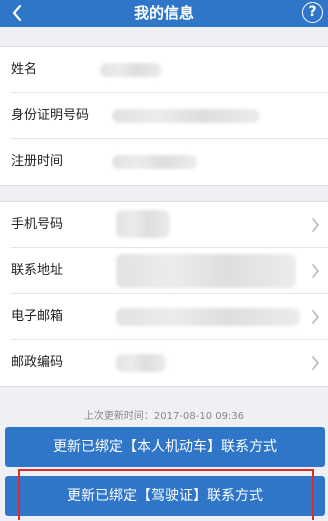 The height and width of the screenshot is (521, 328). I want to click on email-label: 电子邮箱, so click(37, 316).